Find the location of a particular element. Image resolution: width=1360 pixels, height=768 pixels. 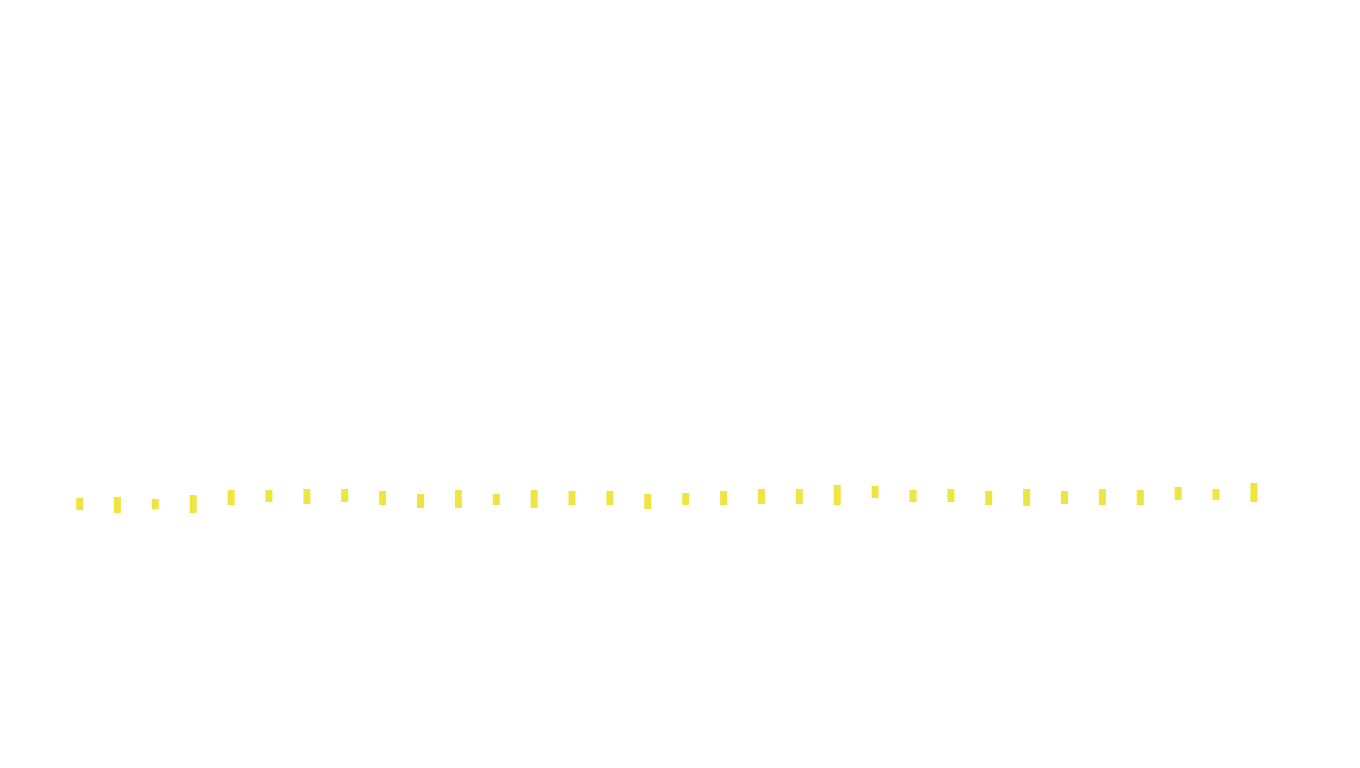

range-bar-chart is located at coordinates (667, 498).